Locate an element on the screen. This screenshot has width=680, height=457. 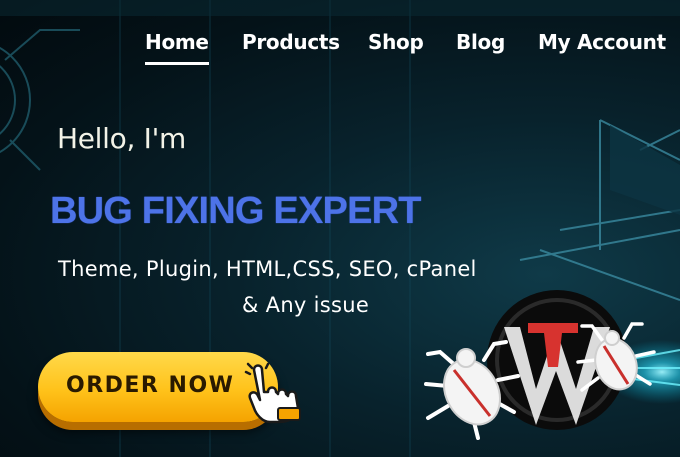
hero-services-line1: Theme, Plugin, HTML,CSS, SEO, cPanel is located at coordinates (267, 269).